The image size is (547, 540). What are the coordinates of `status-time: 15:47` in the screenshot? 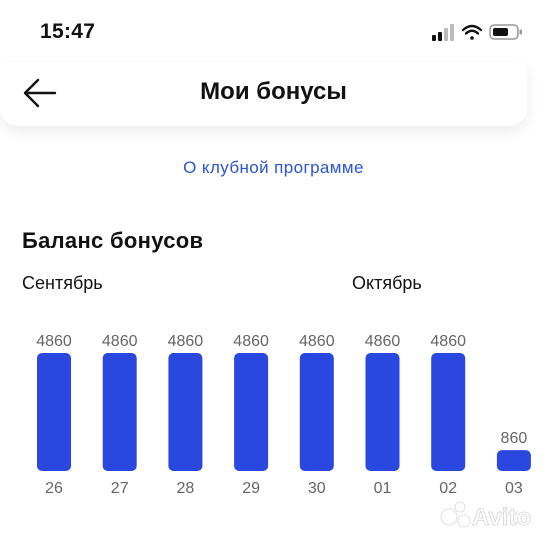 It's located at (68, 31).